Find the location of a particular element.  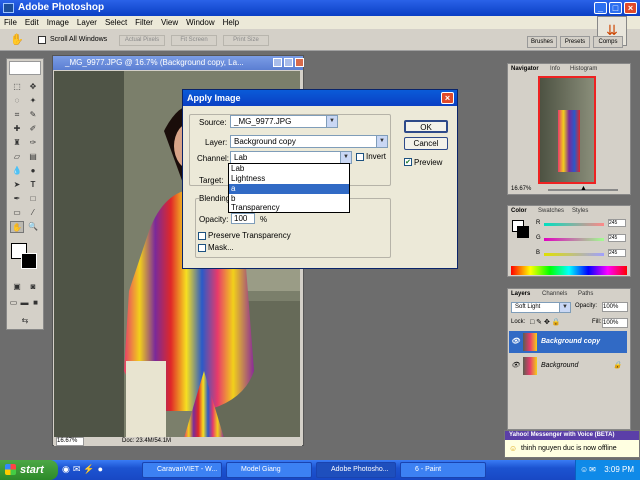

tab-styles: Styles is located at coordinates (583, 211).